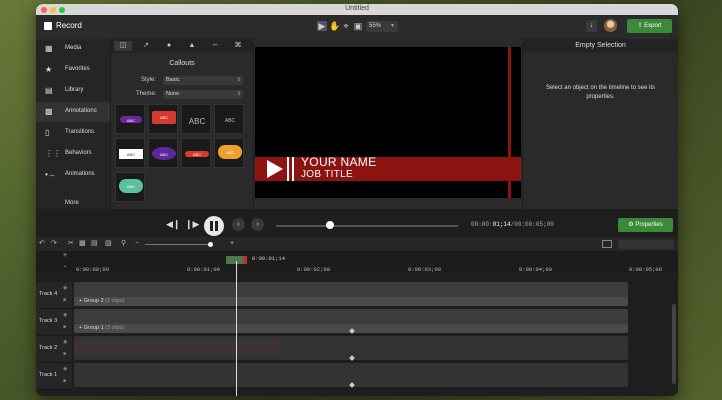 Image resolution: width=722 pixels, height=400 pixels. I want to click on more-button: More, so click(72, 203).